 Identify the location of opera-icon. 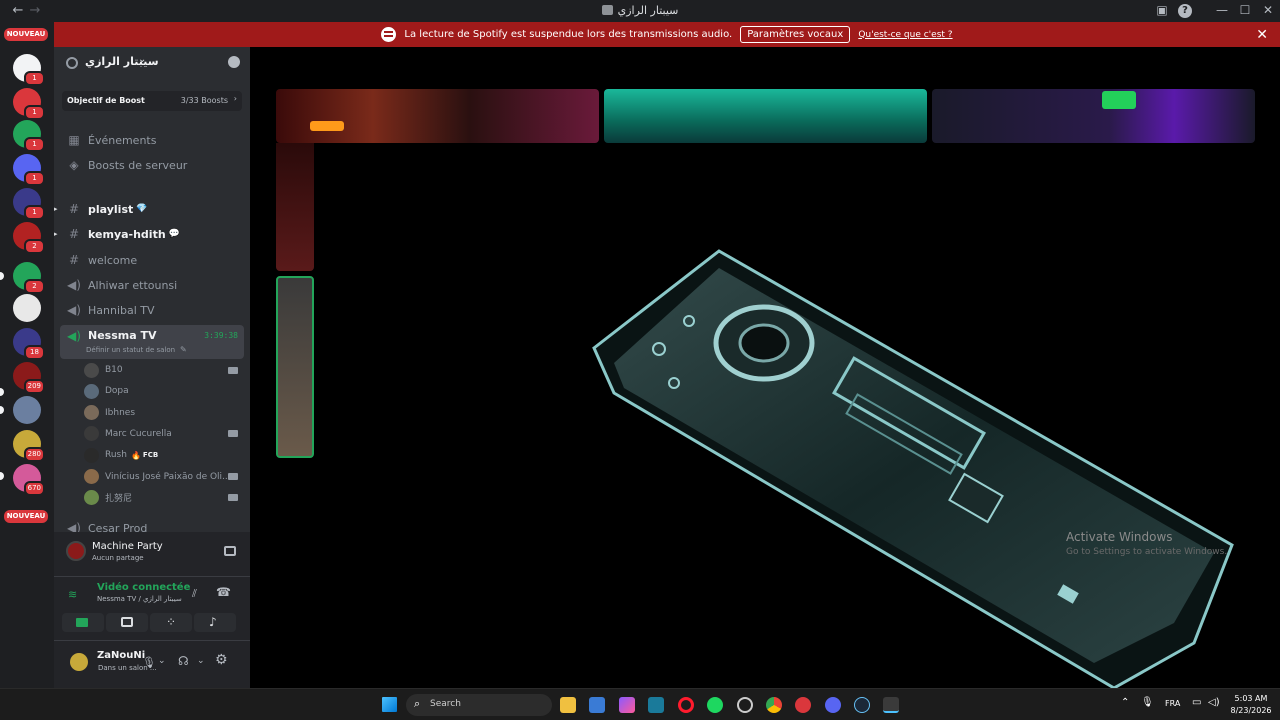
(686, 705).